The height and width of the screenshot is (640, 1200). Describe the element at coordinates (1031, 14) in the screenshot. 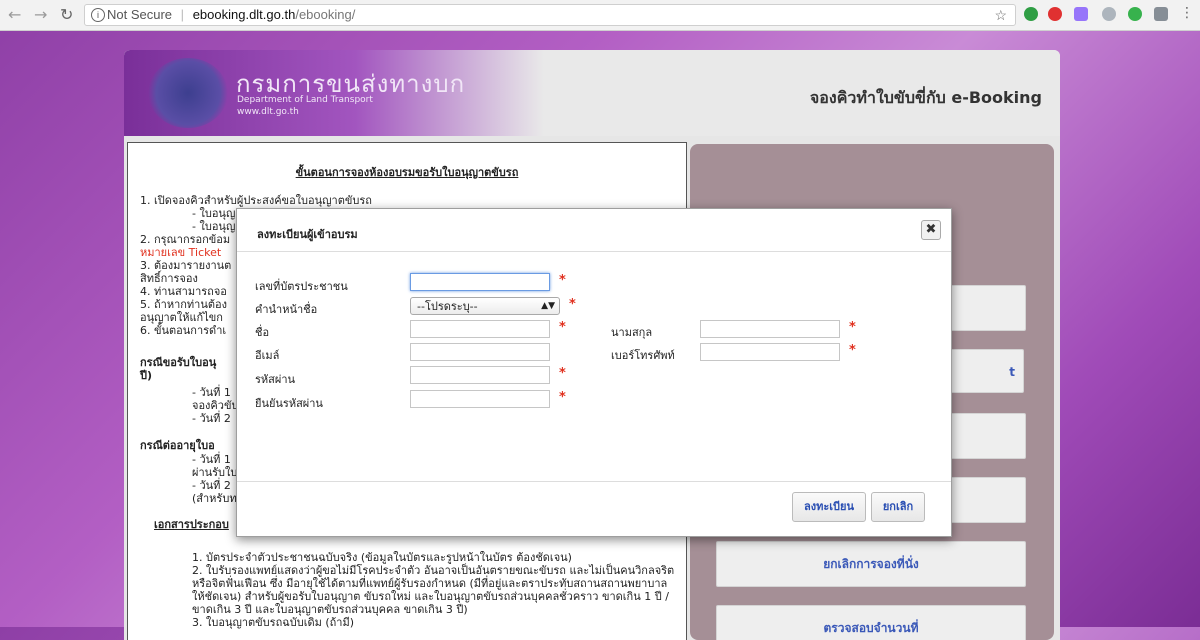

I see `extension-icon` at that location.